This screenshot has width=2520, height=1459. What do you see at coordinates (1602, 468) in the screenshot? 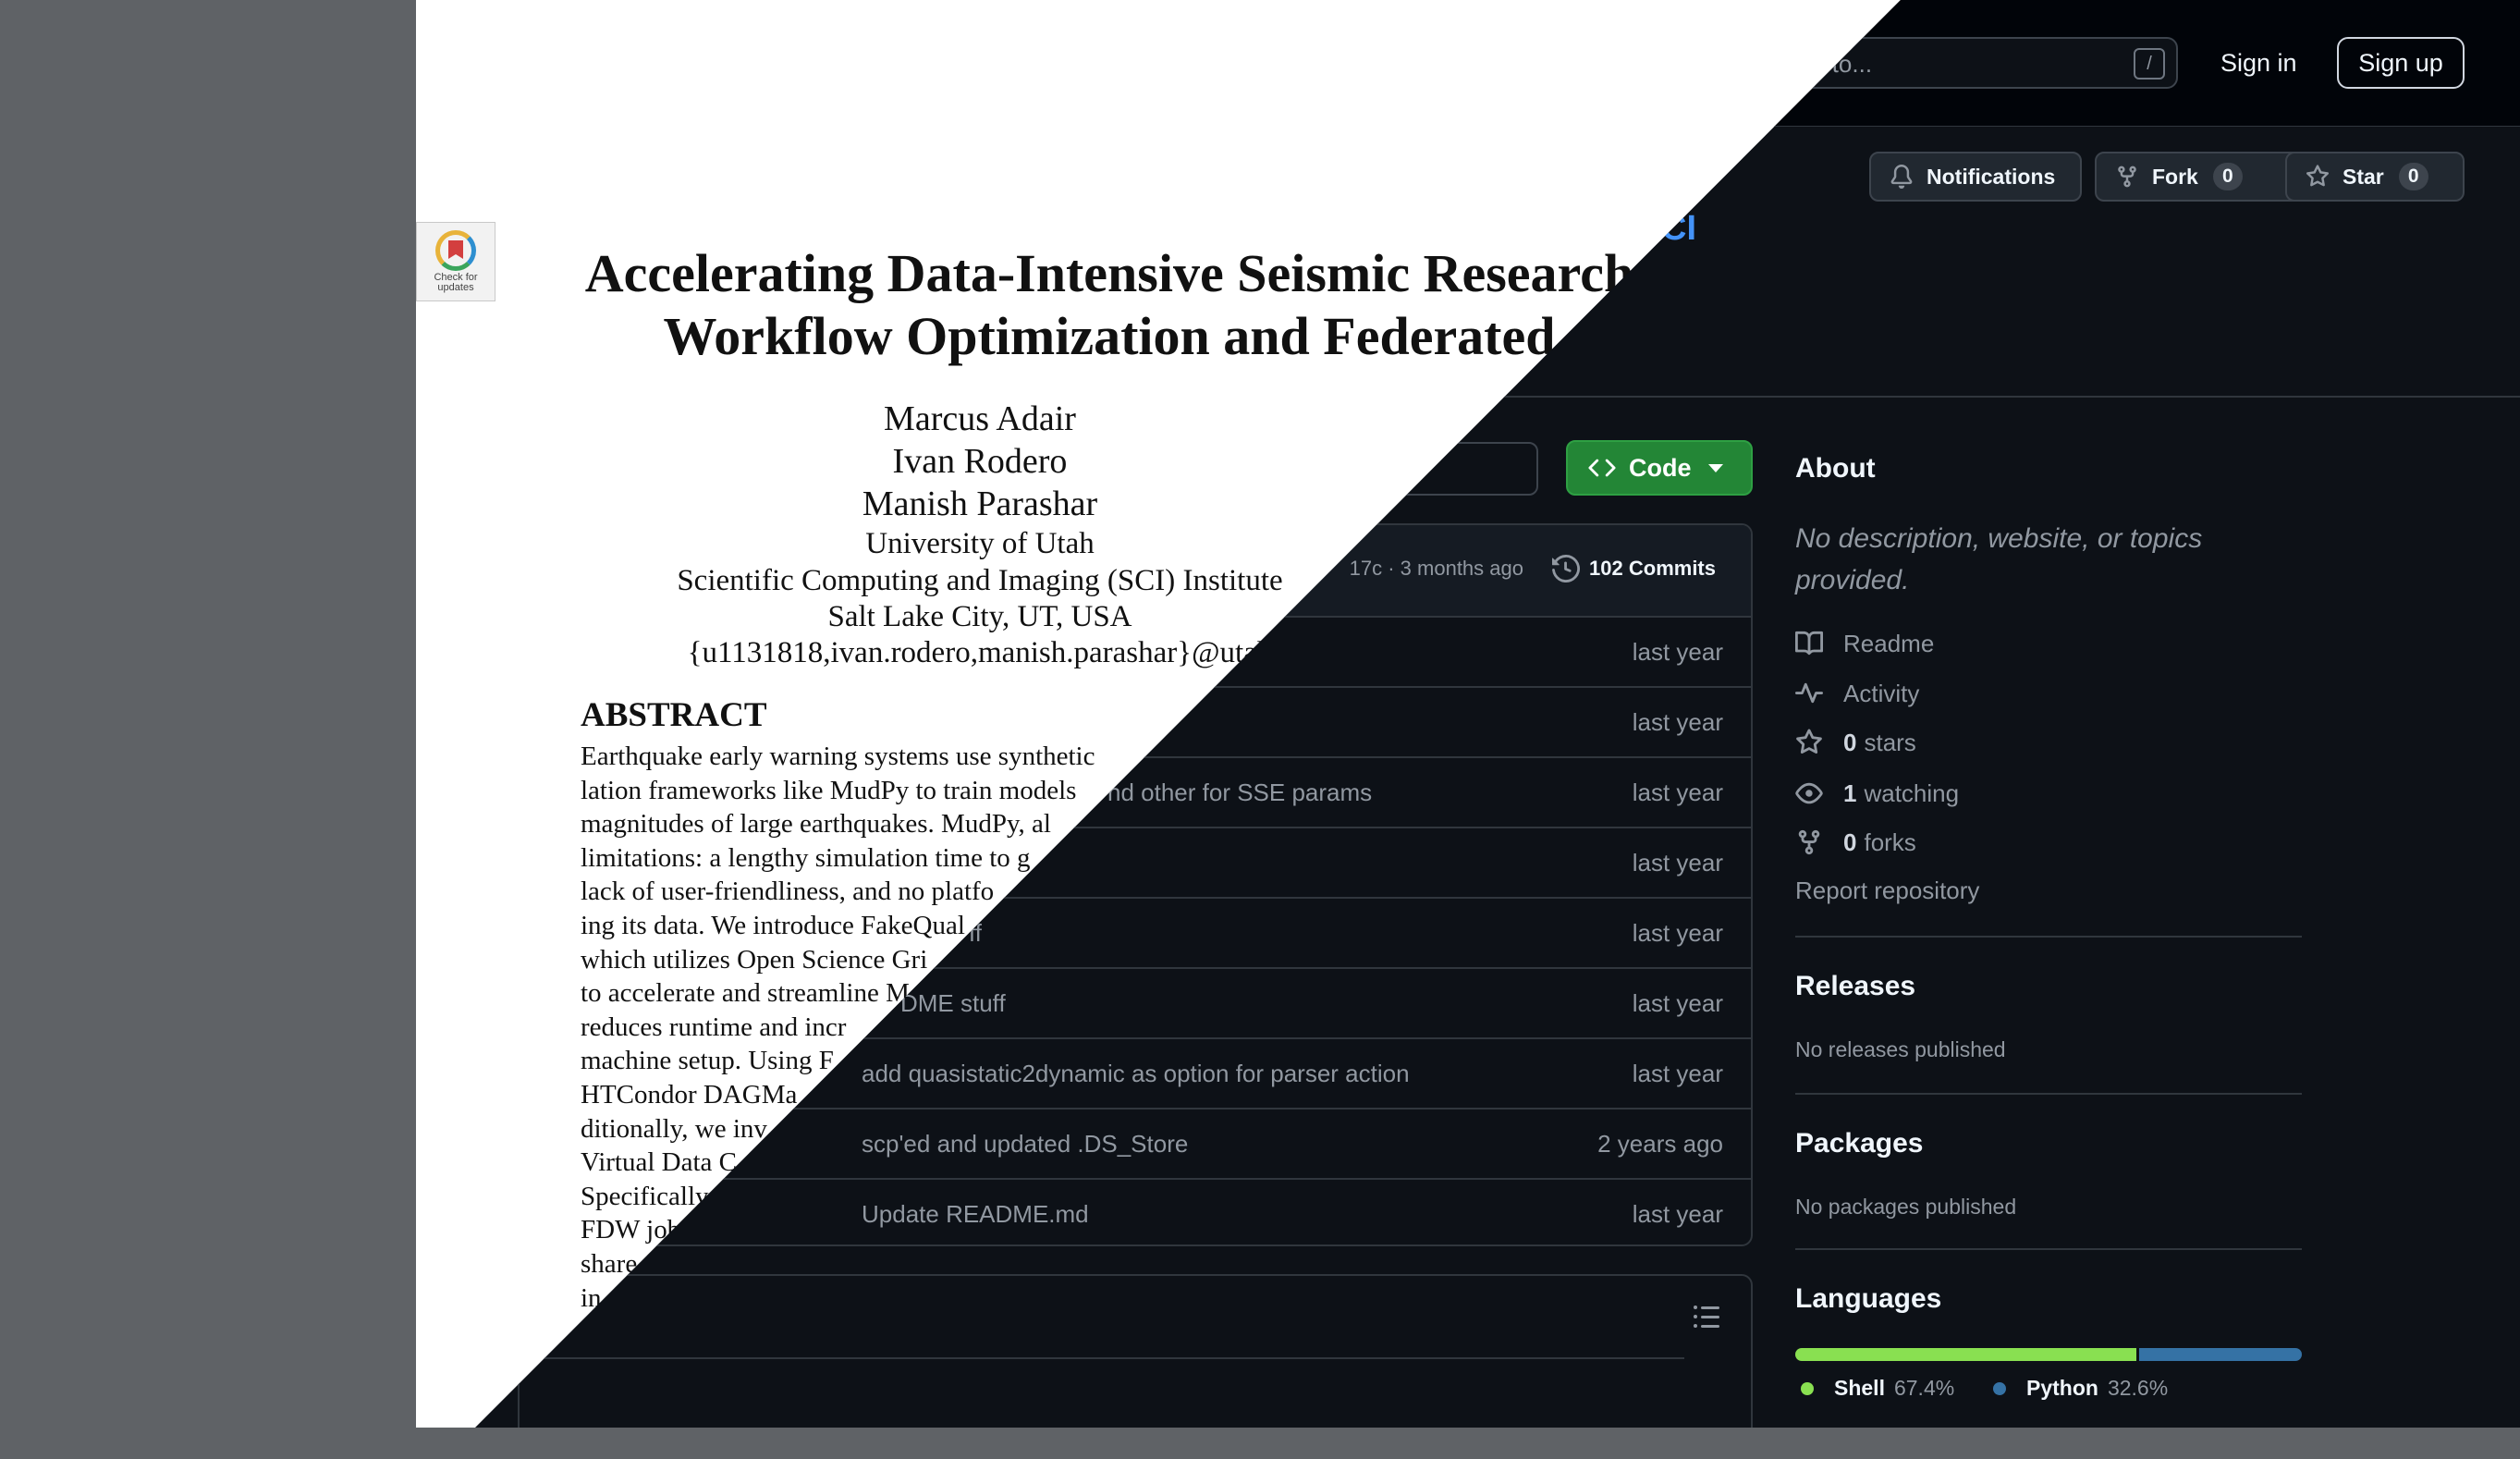
I see `code-icon` at bounding box center [1602, 468].